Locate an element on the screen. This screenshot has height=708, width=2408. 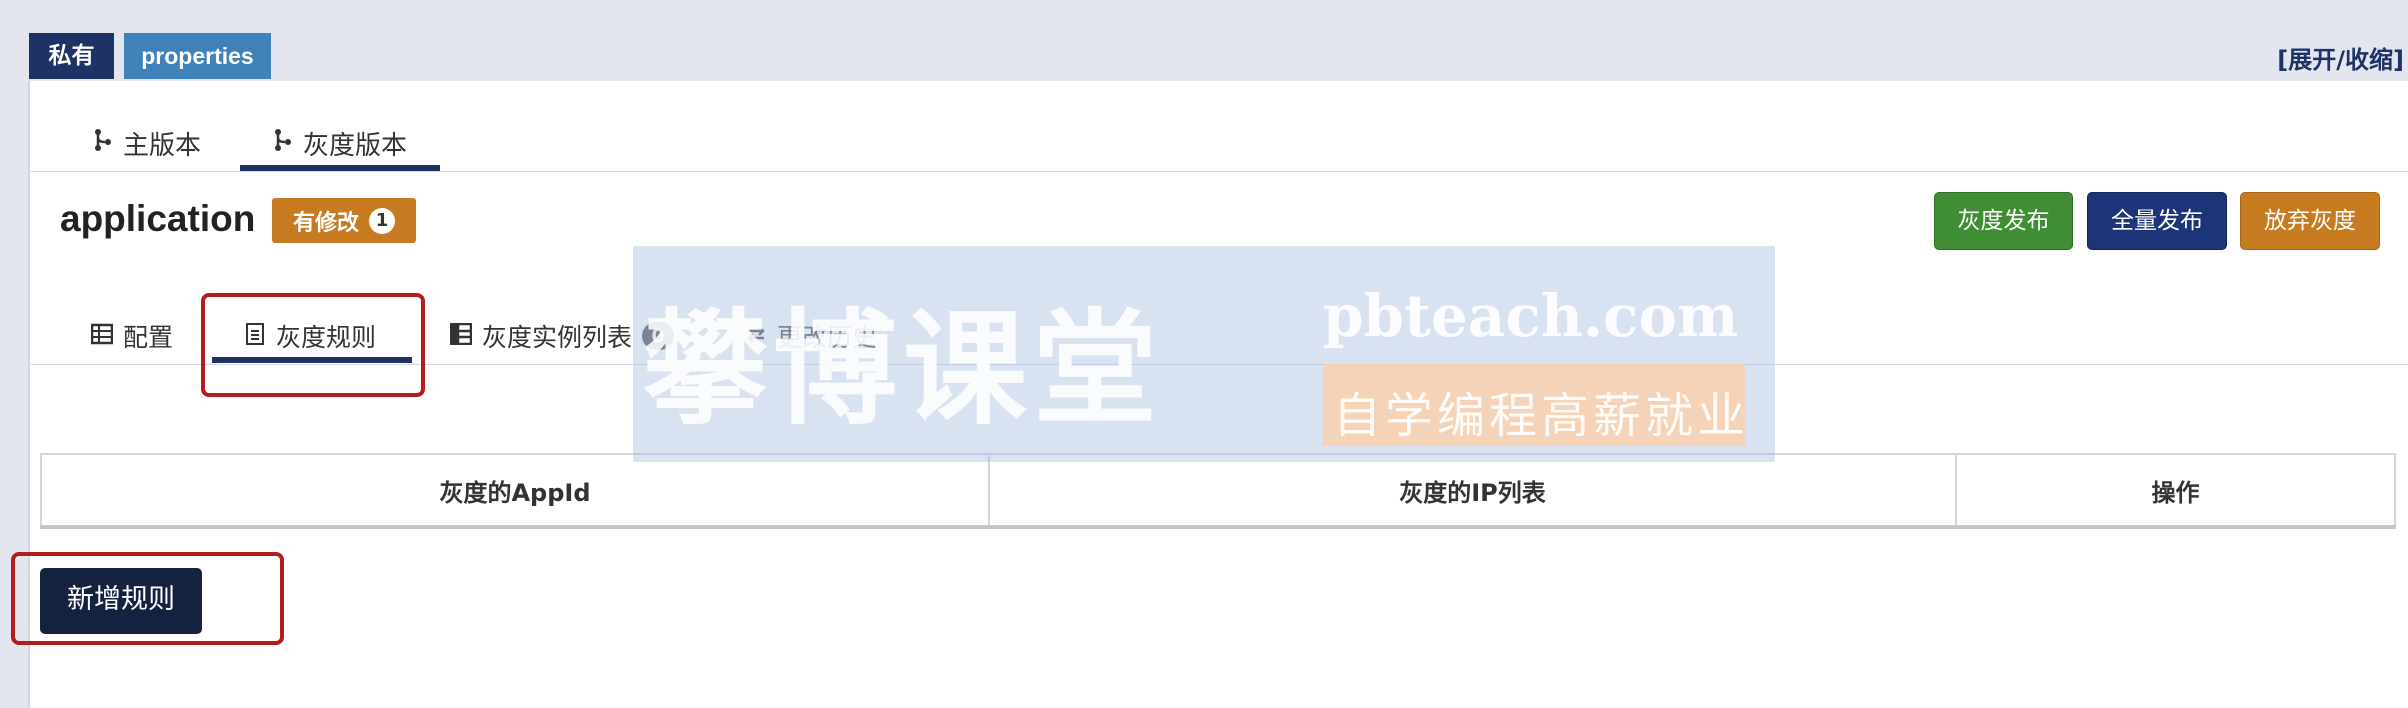
gray-rules-table: 灰度的AppId 灰度的IP列表 操作 is located at coordinates (1218, 491).